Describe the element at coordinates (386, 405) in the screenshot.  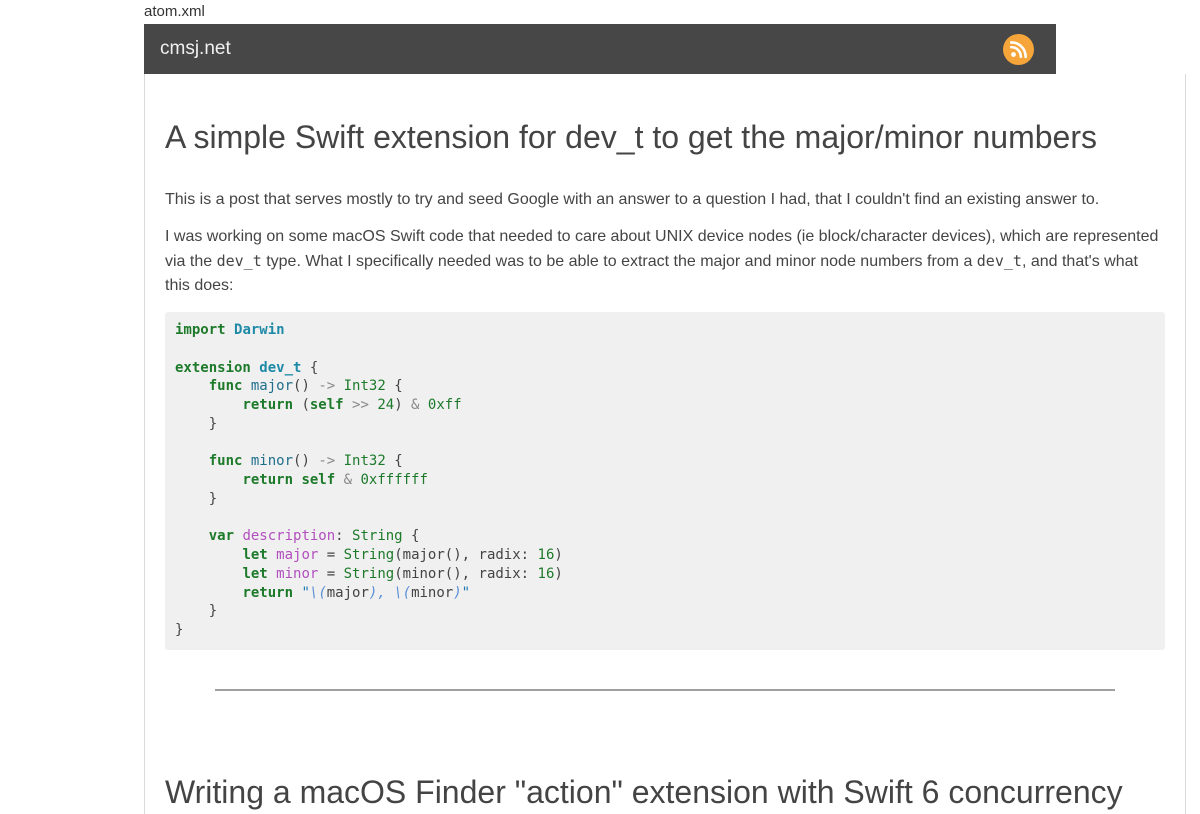
I see `code-token: 24` at that location.